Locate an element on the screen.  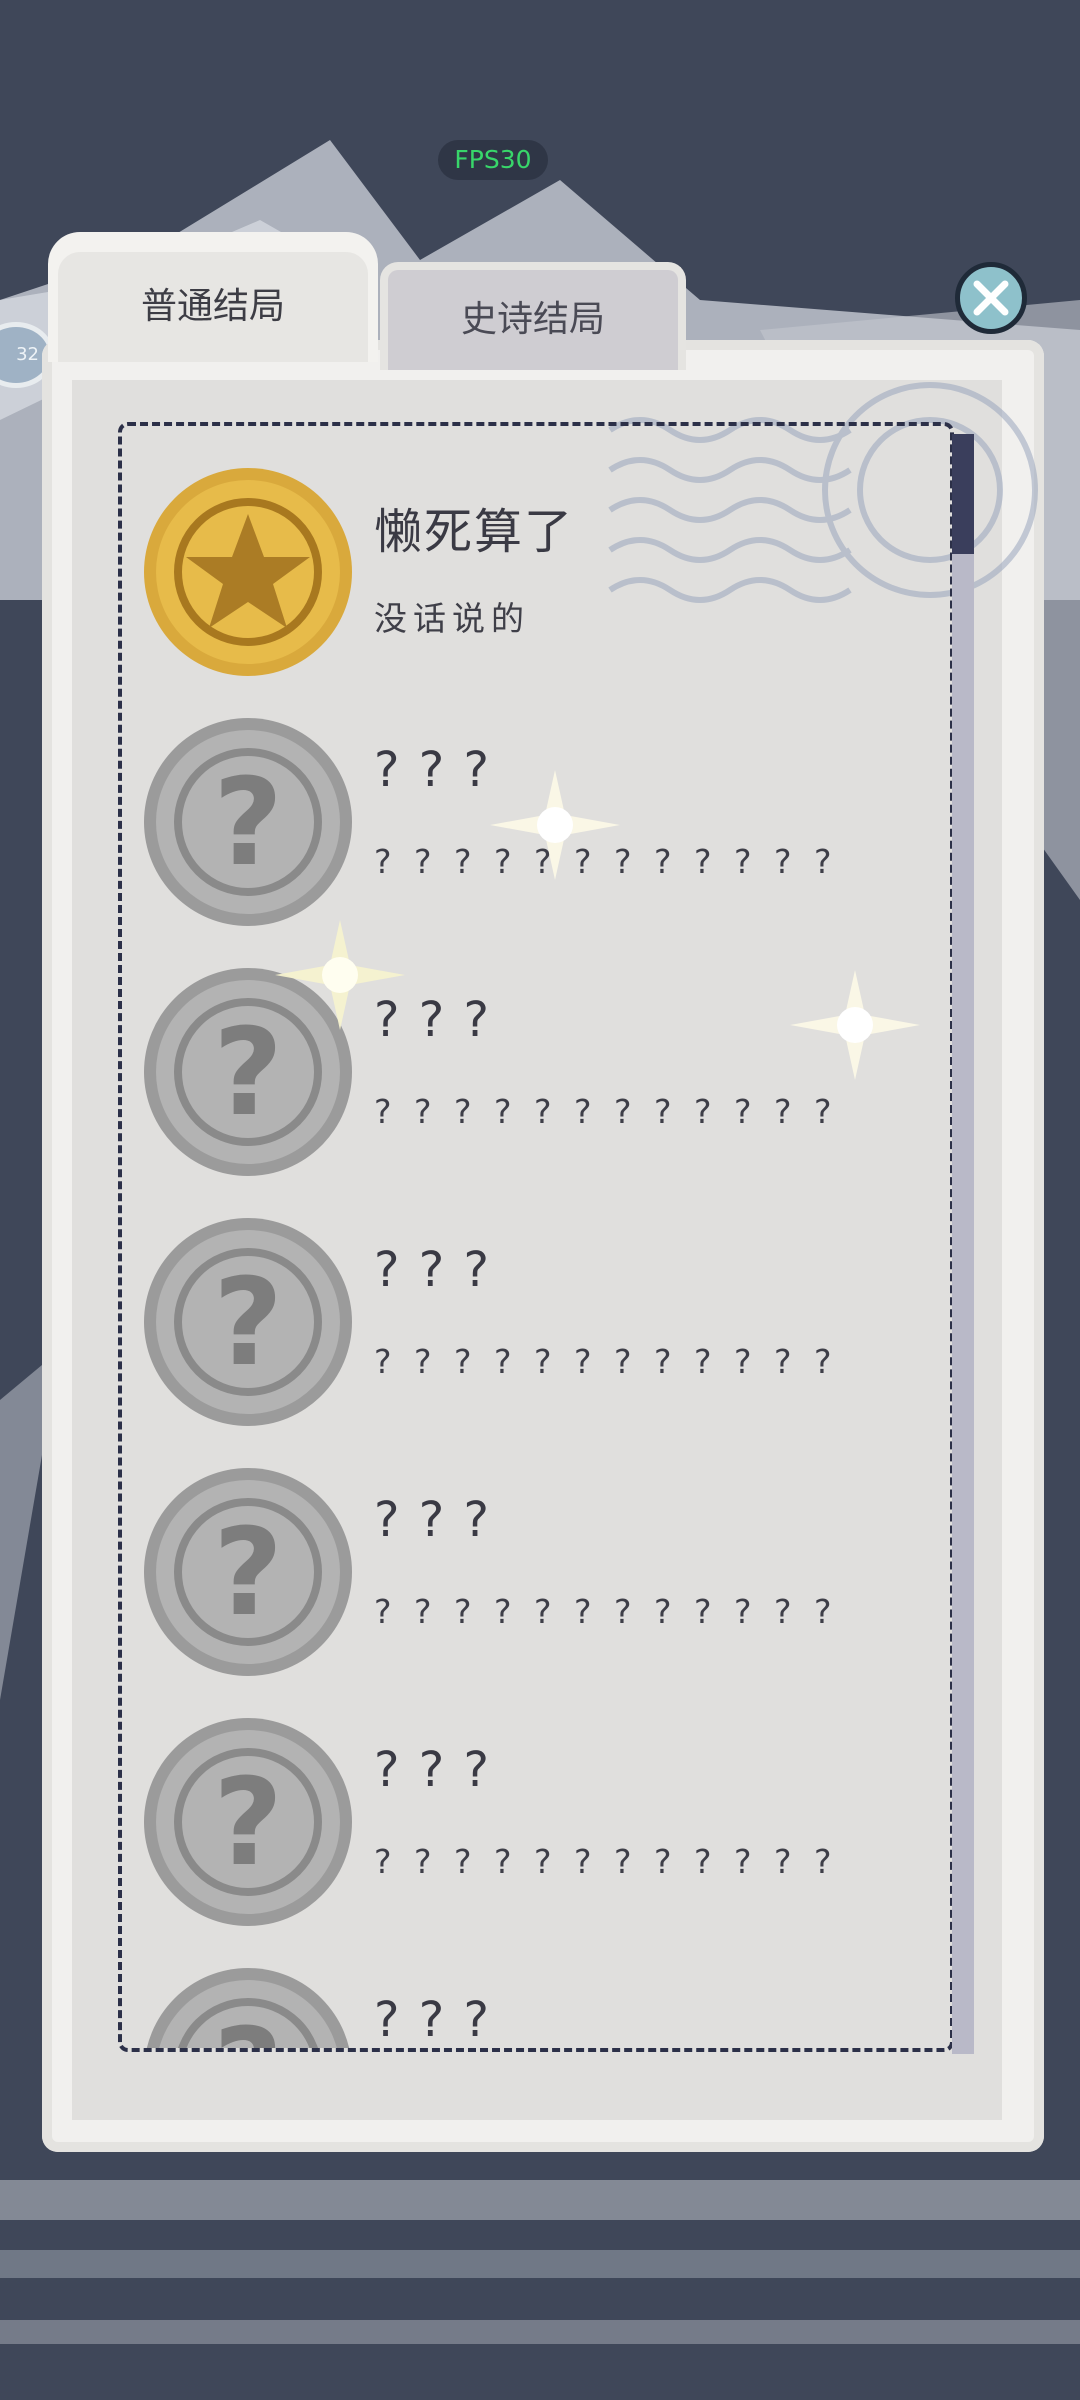
gold-star-seal-icon is located at coordinates (248, 572).